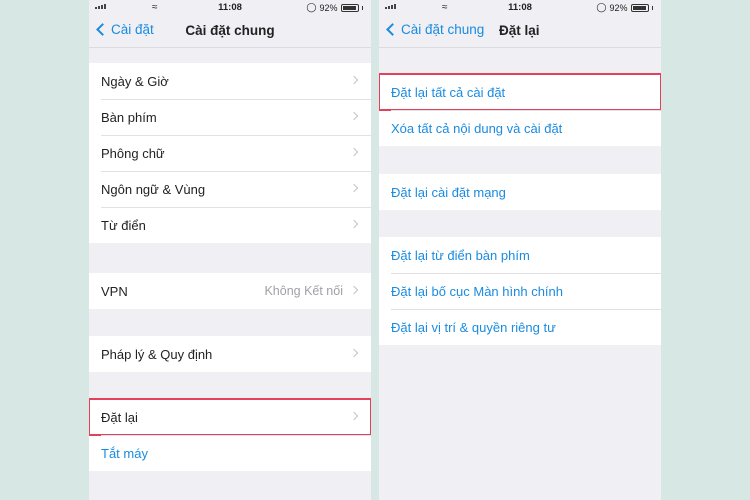  Describe the element at coordinates (443, 29) in the screenshot. I see `back-label: Cài đặt chung` at that location.